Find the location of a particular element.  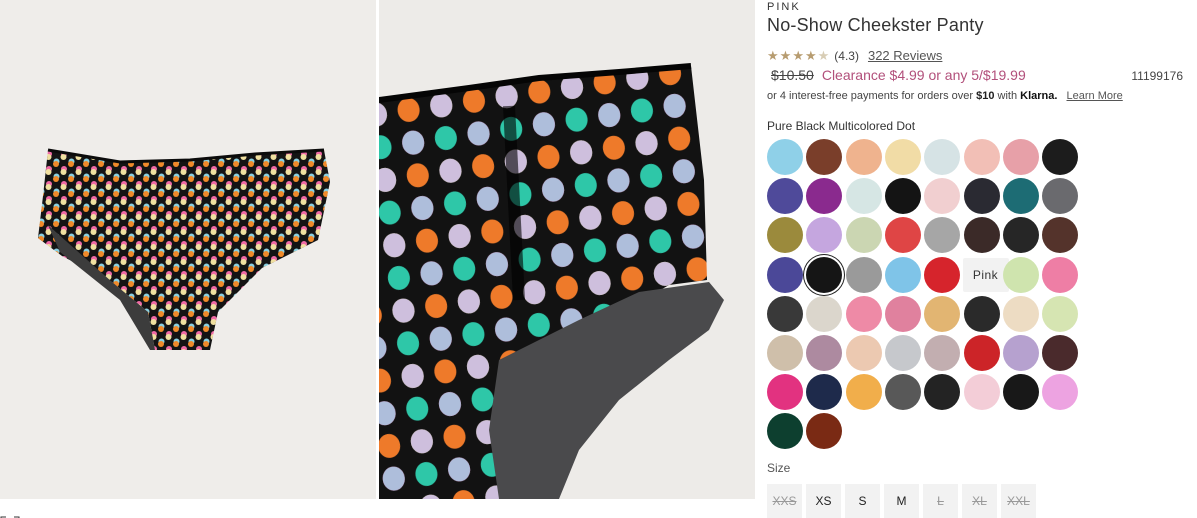

selected-color-label: Pure Black Multicolored Dot is located at coordinates (841, 126).